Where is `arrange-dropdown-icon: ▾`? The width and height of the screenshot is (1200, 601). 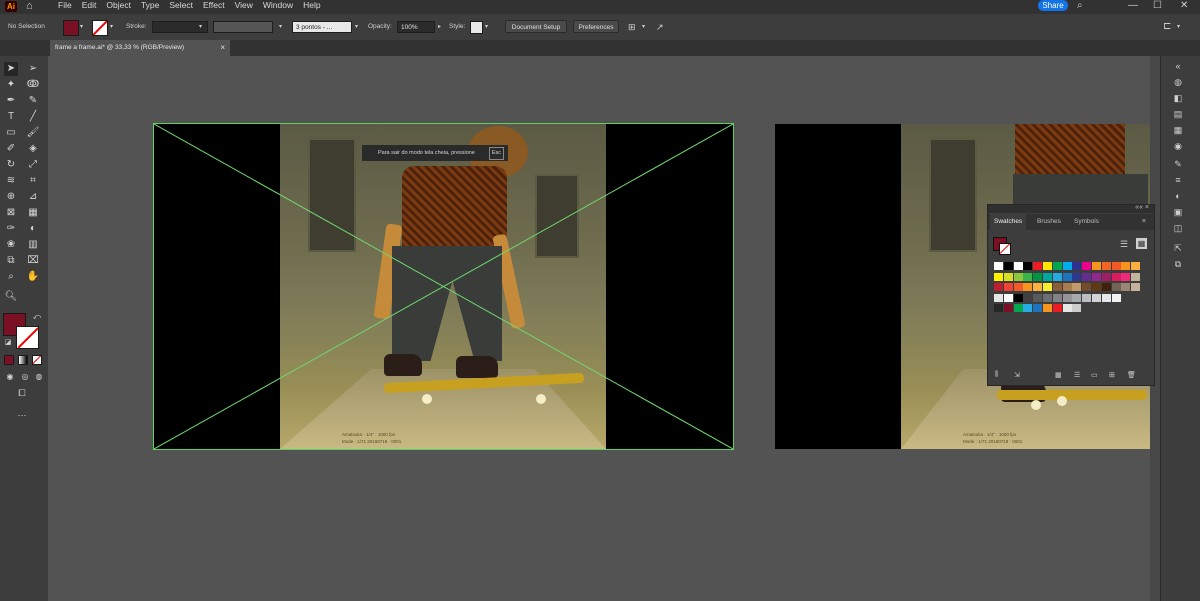
arrange-dropdown-icon: ▾ is located at coordinates (1178, 27).